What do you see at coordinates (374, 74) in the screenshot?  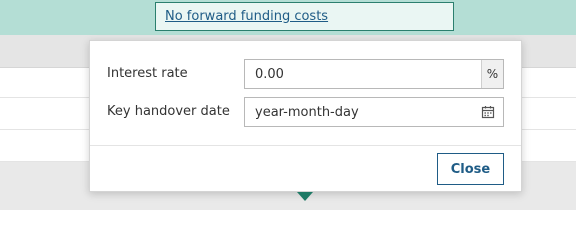 I see `interest-rate-input: 0.00 %` at bounding box center [374, 74].